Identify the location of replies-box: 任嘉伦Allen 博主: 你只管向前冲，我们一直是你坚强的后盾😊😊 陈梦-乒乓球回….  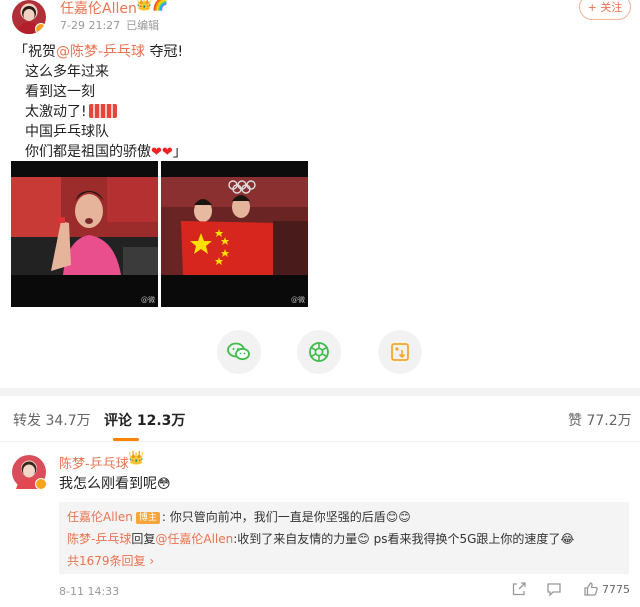
(344, 538).